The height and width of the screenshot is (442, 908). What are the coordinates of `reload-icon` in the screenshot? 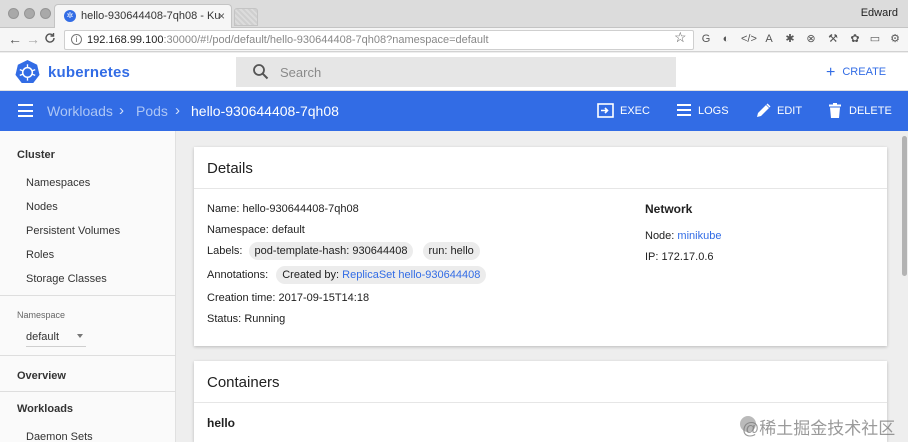 It's located at (50, 39).